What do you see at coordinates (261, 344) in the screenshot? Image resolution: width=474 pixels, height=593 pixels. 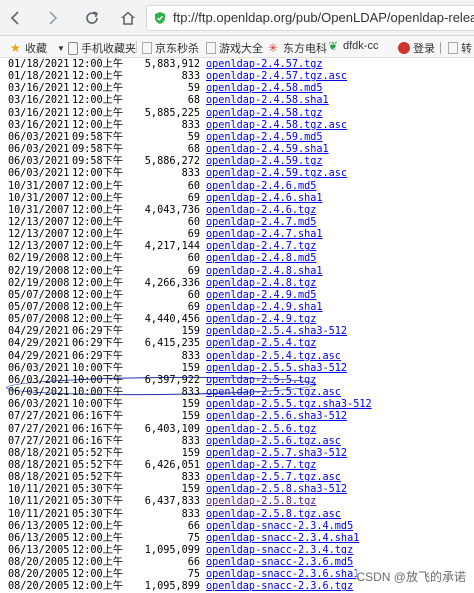 I see `file-link: openldap-2.5.4.tgz` at bounding box center [261, 344].